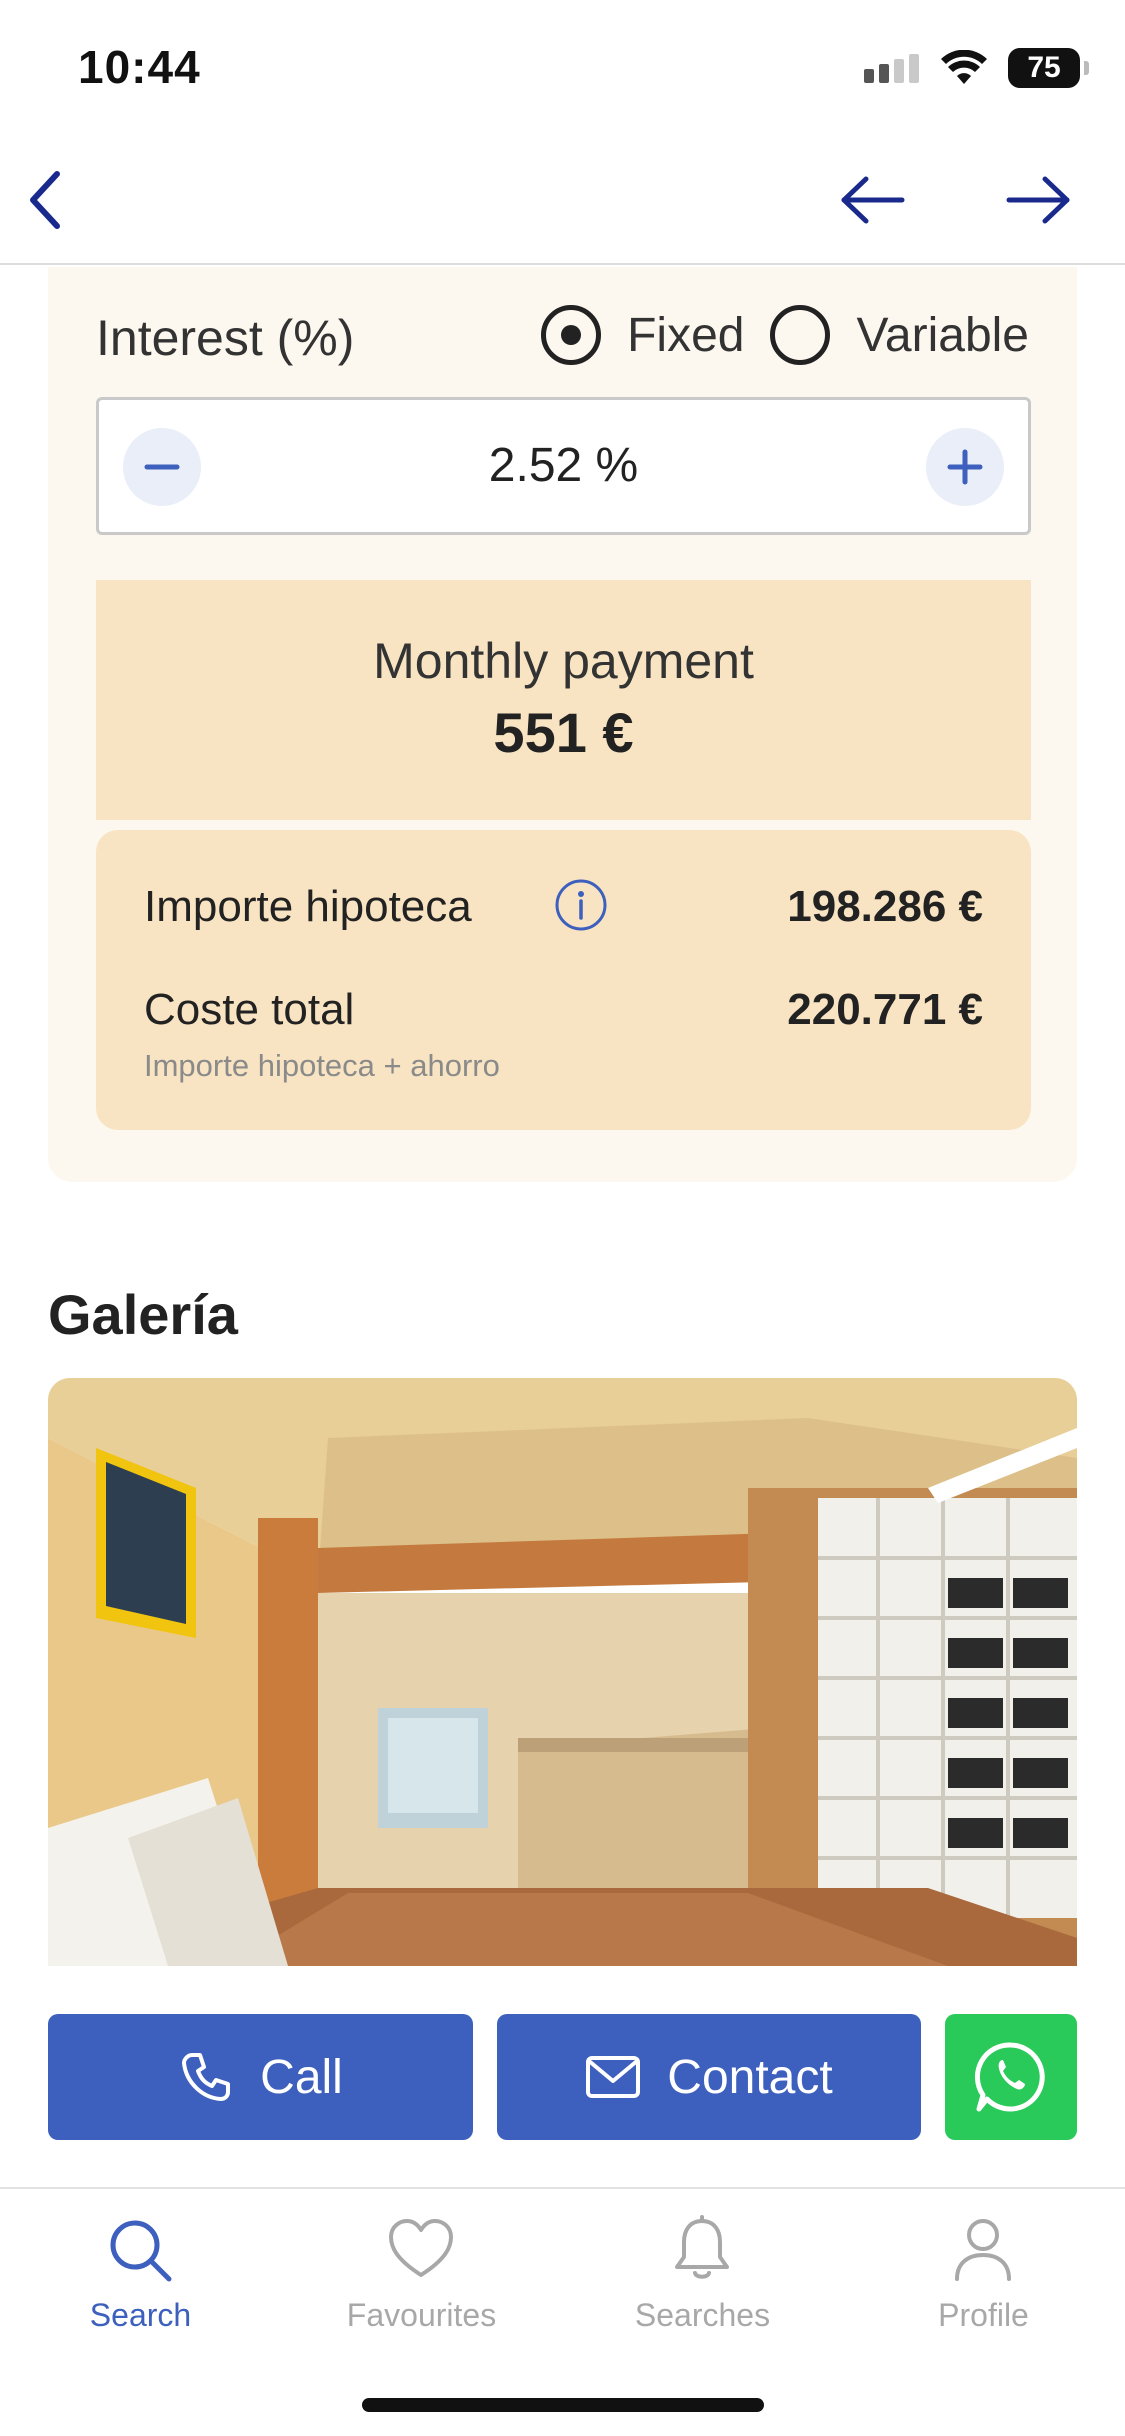 This screenshot has width=1125, height=2436. What do you see at coordinates (581, 905) in the screenshot?
I see `info-icon` at bounding box center [581, 905].